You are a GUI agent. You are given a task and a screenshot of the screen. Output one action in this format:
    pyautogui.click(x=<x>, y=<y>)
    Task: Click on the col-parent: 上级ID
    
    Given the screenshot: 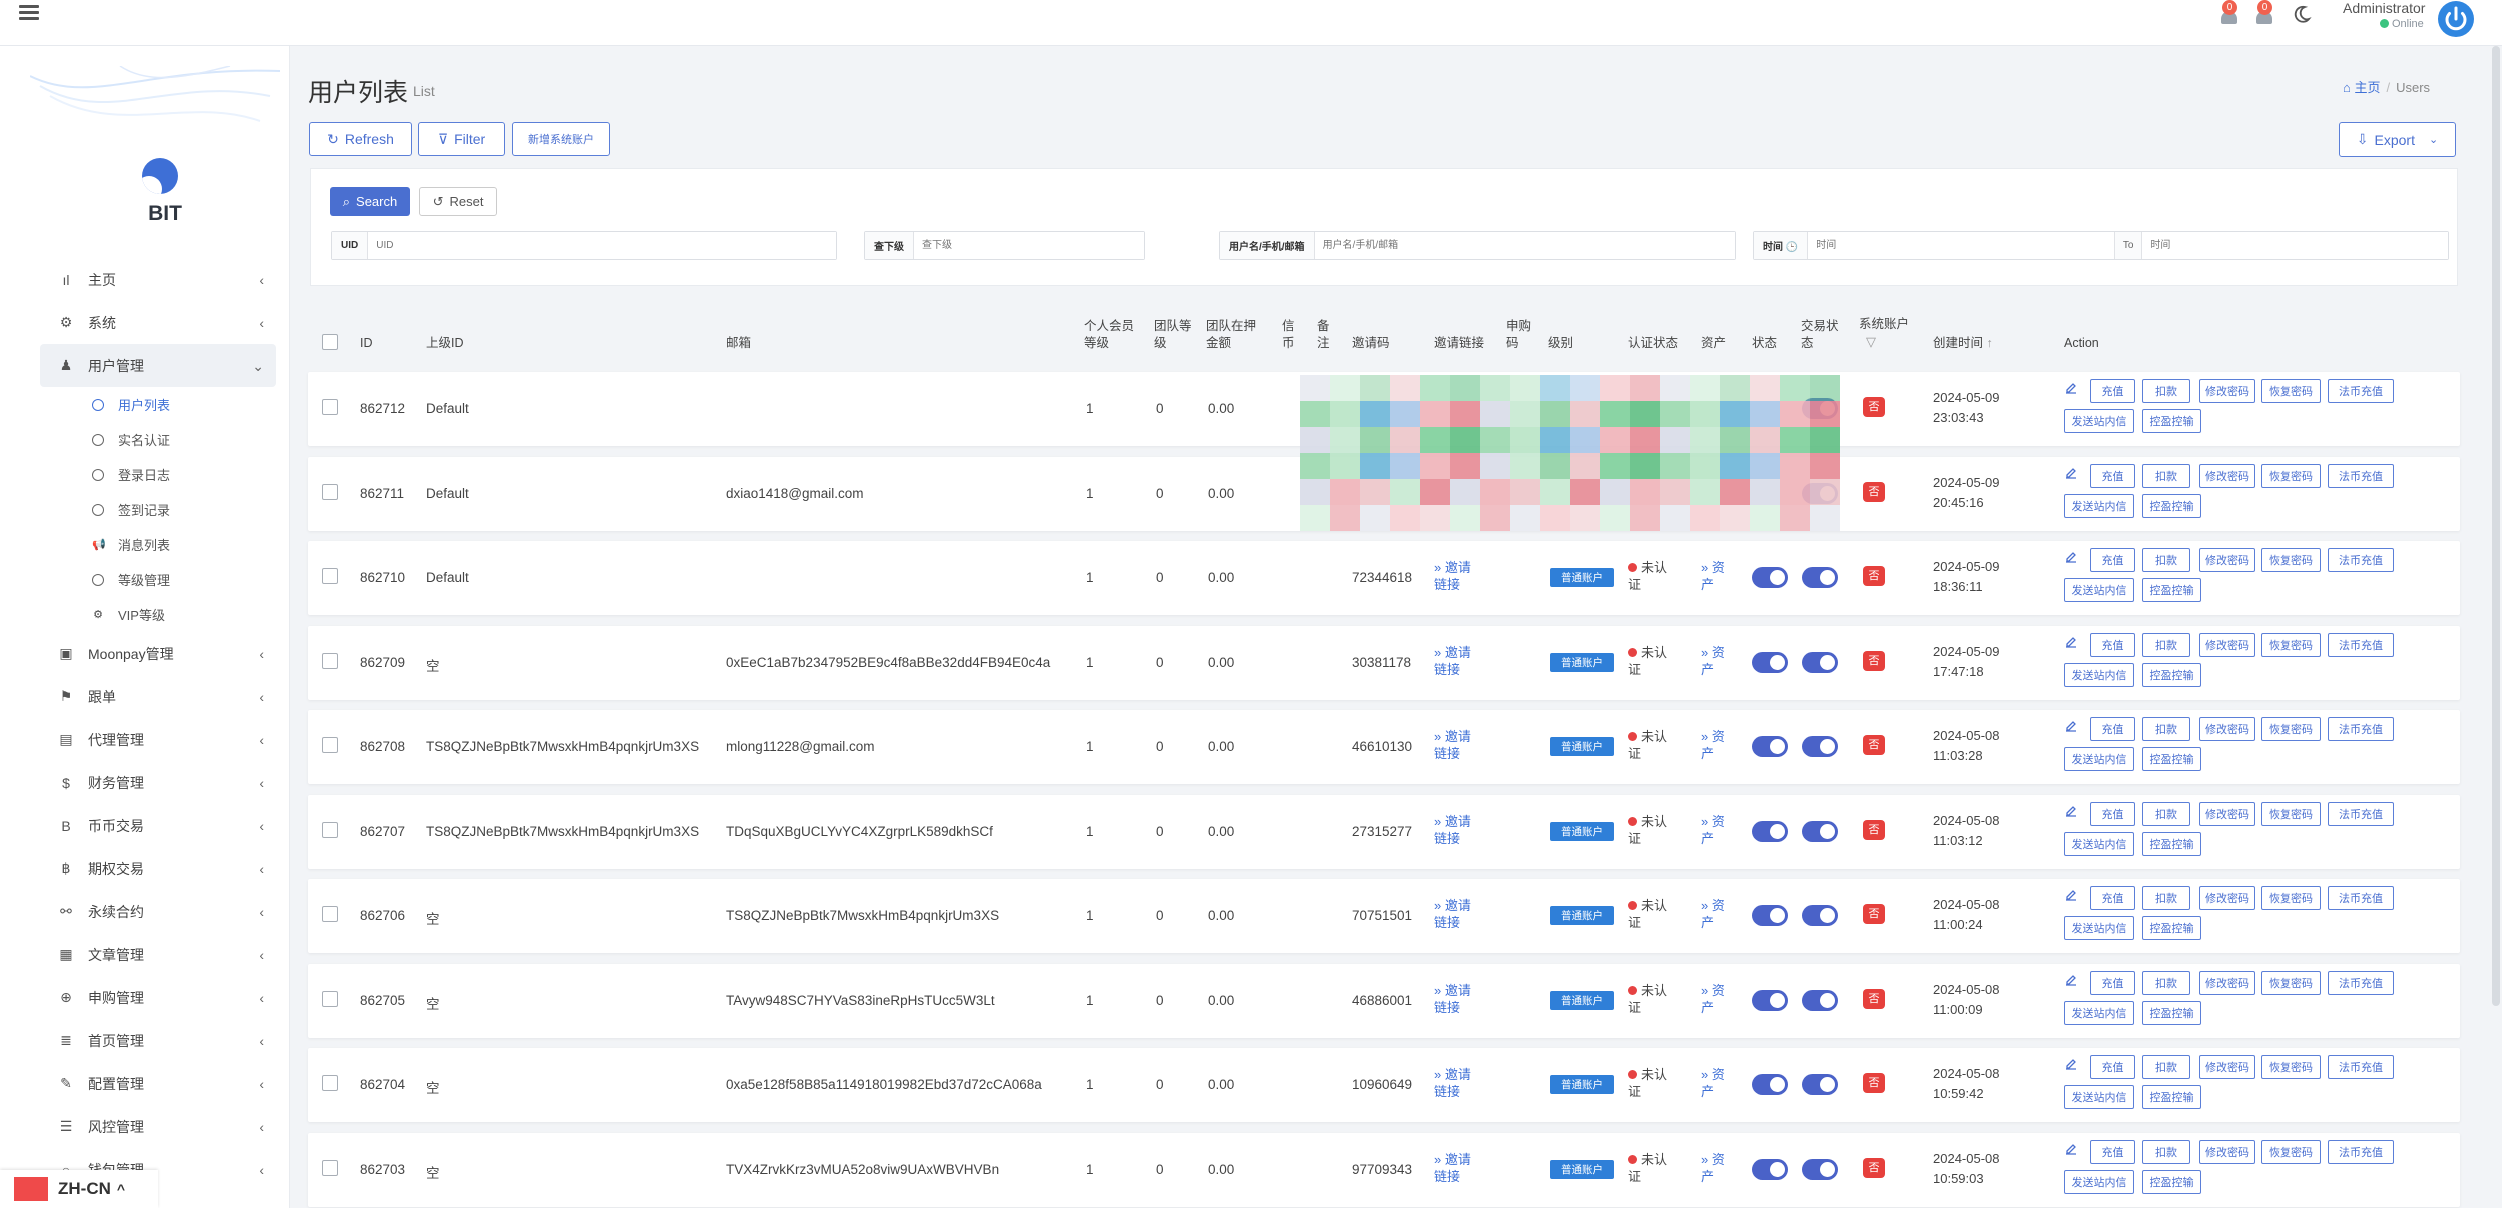 What is the action you would take?
    pyautogui.click(x=445, y=343)
    